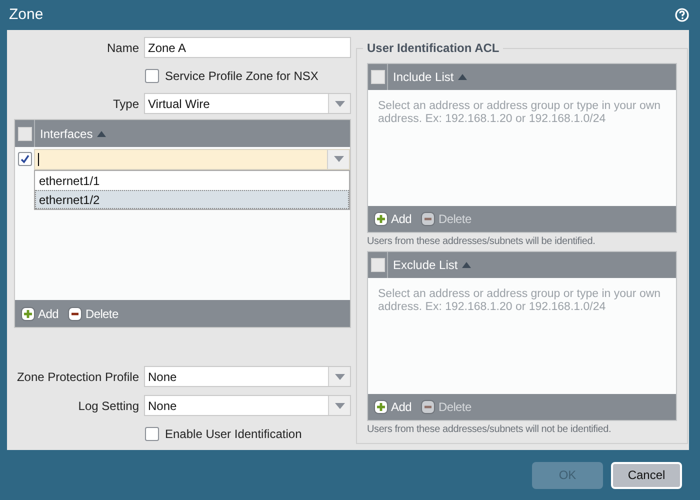 This screenshot has height=500, width=700. What do you see at coordinates (26, 14) in the screenshot?
I see `window-title: Zone` at bounding box center [26, 14].